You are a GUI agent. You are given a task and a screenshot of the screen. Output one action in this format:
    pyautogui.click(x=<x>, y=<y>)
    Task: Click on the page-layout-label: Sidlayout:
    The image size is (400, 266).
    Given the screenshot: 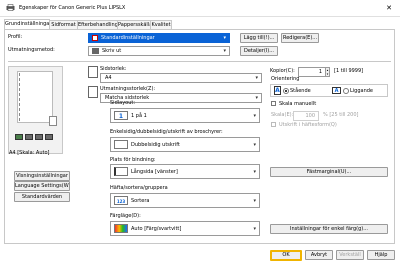 What is the action you would take?
    pyautogui.click(x=123, y=103)
    